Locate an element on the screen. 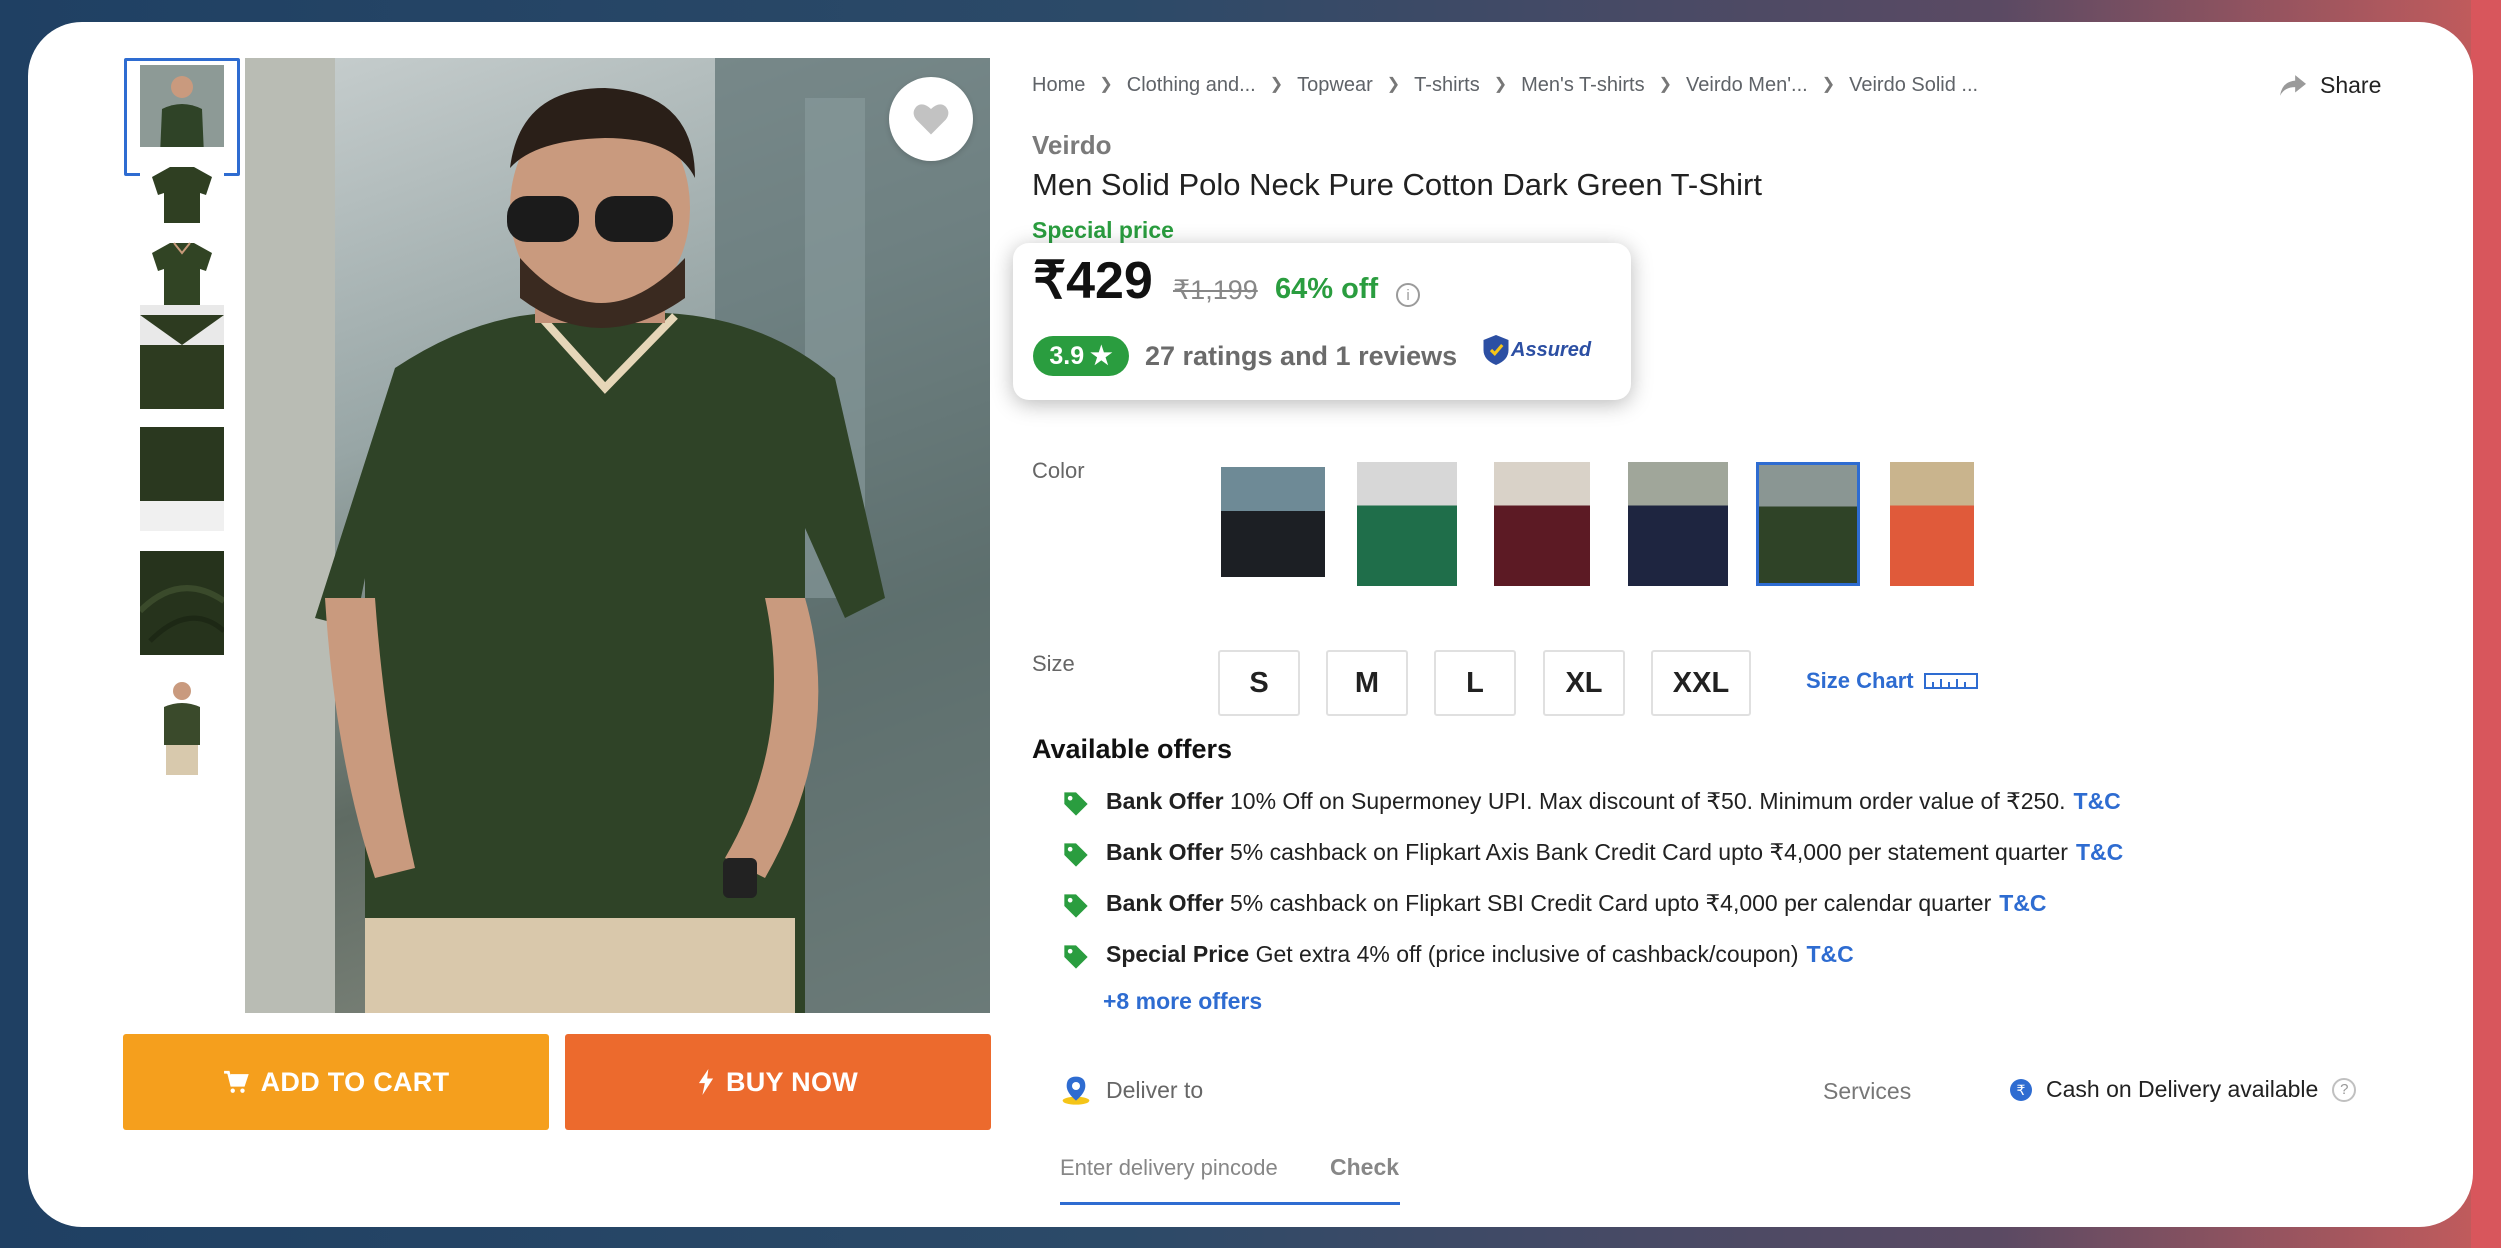  share-icon is located at coordinates (2293, 85).